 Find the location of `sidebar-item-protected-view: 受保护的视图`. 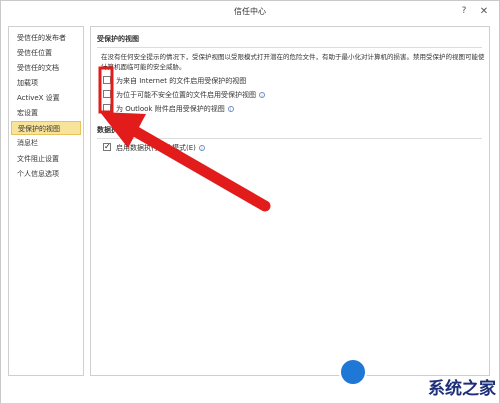

sidebar-item-protected-view: 受保护的视图 is located at coordinates (46, 128).